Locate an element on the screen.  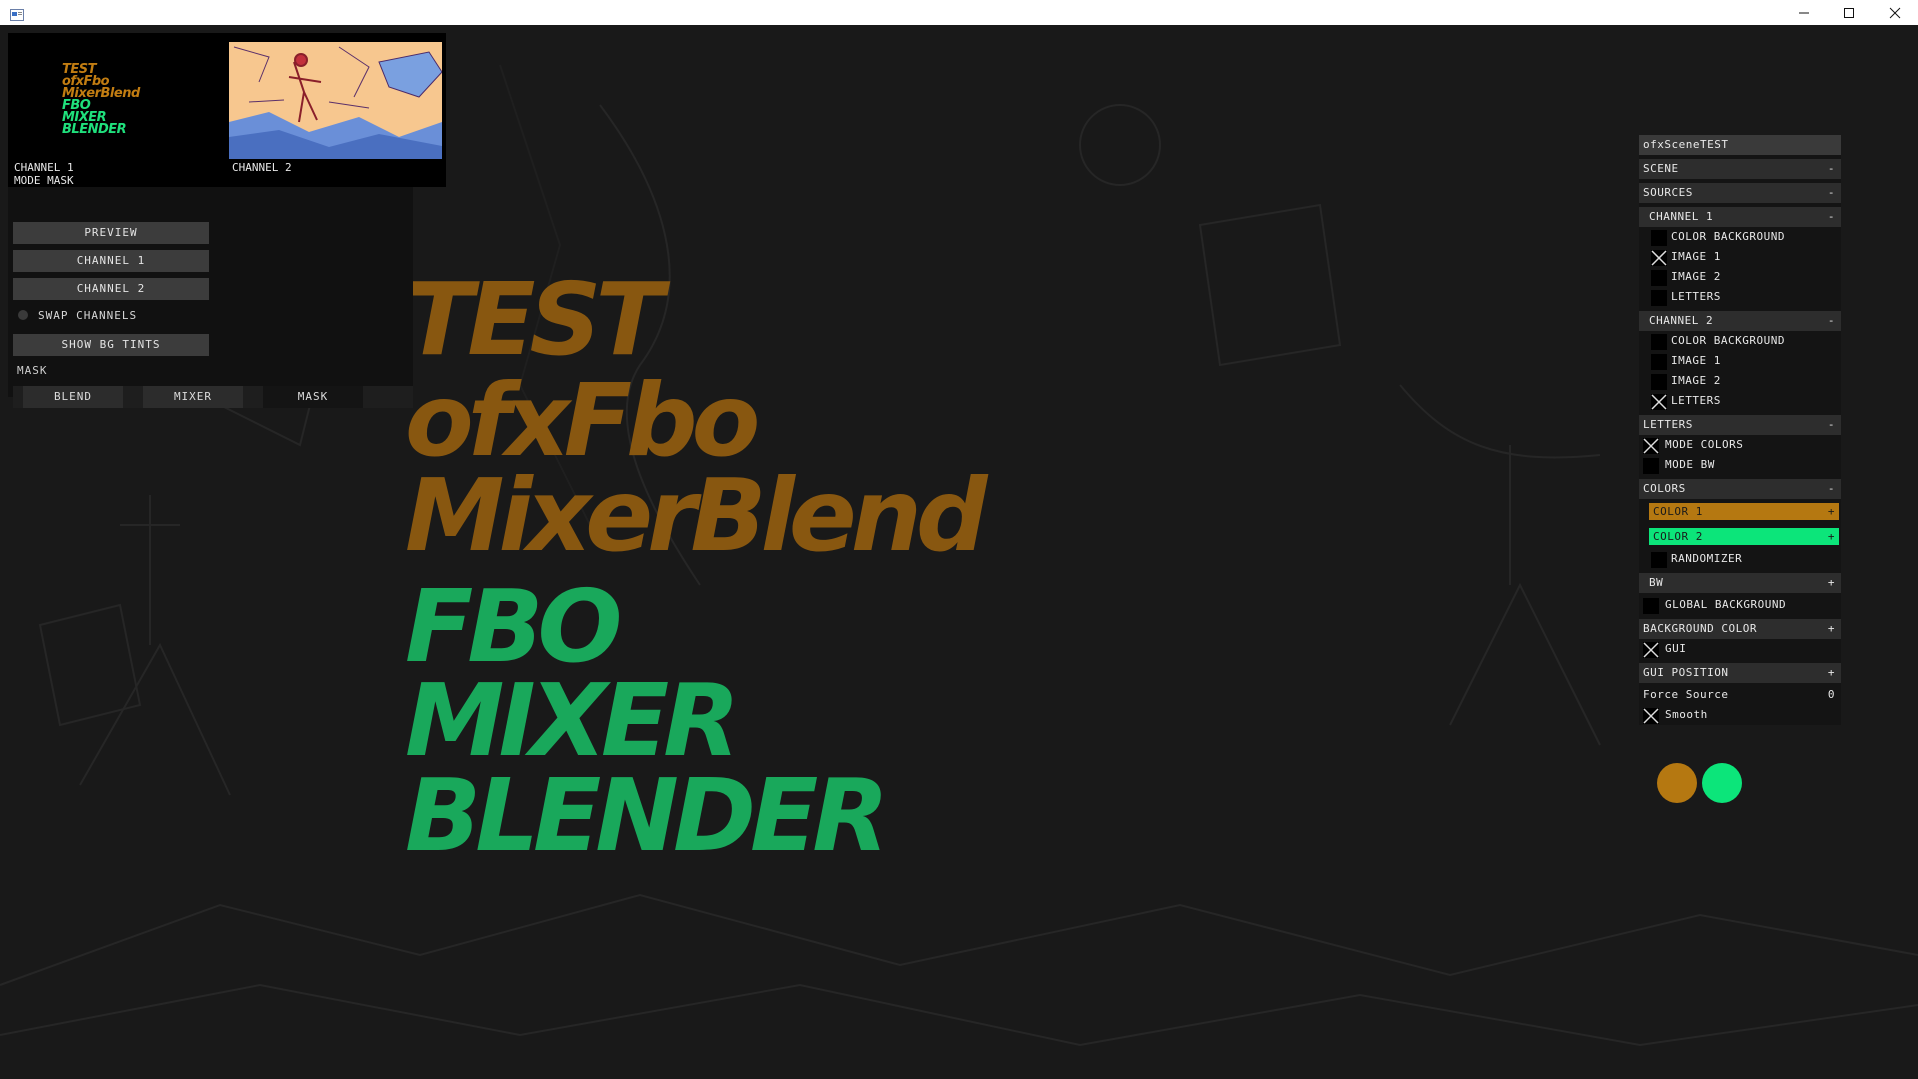
channel-1-item-label: LETTERS is located at coordinates (1696, 296).